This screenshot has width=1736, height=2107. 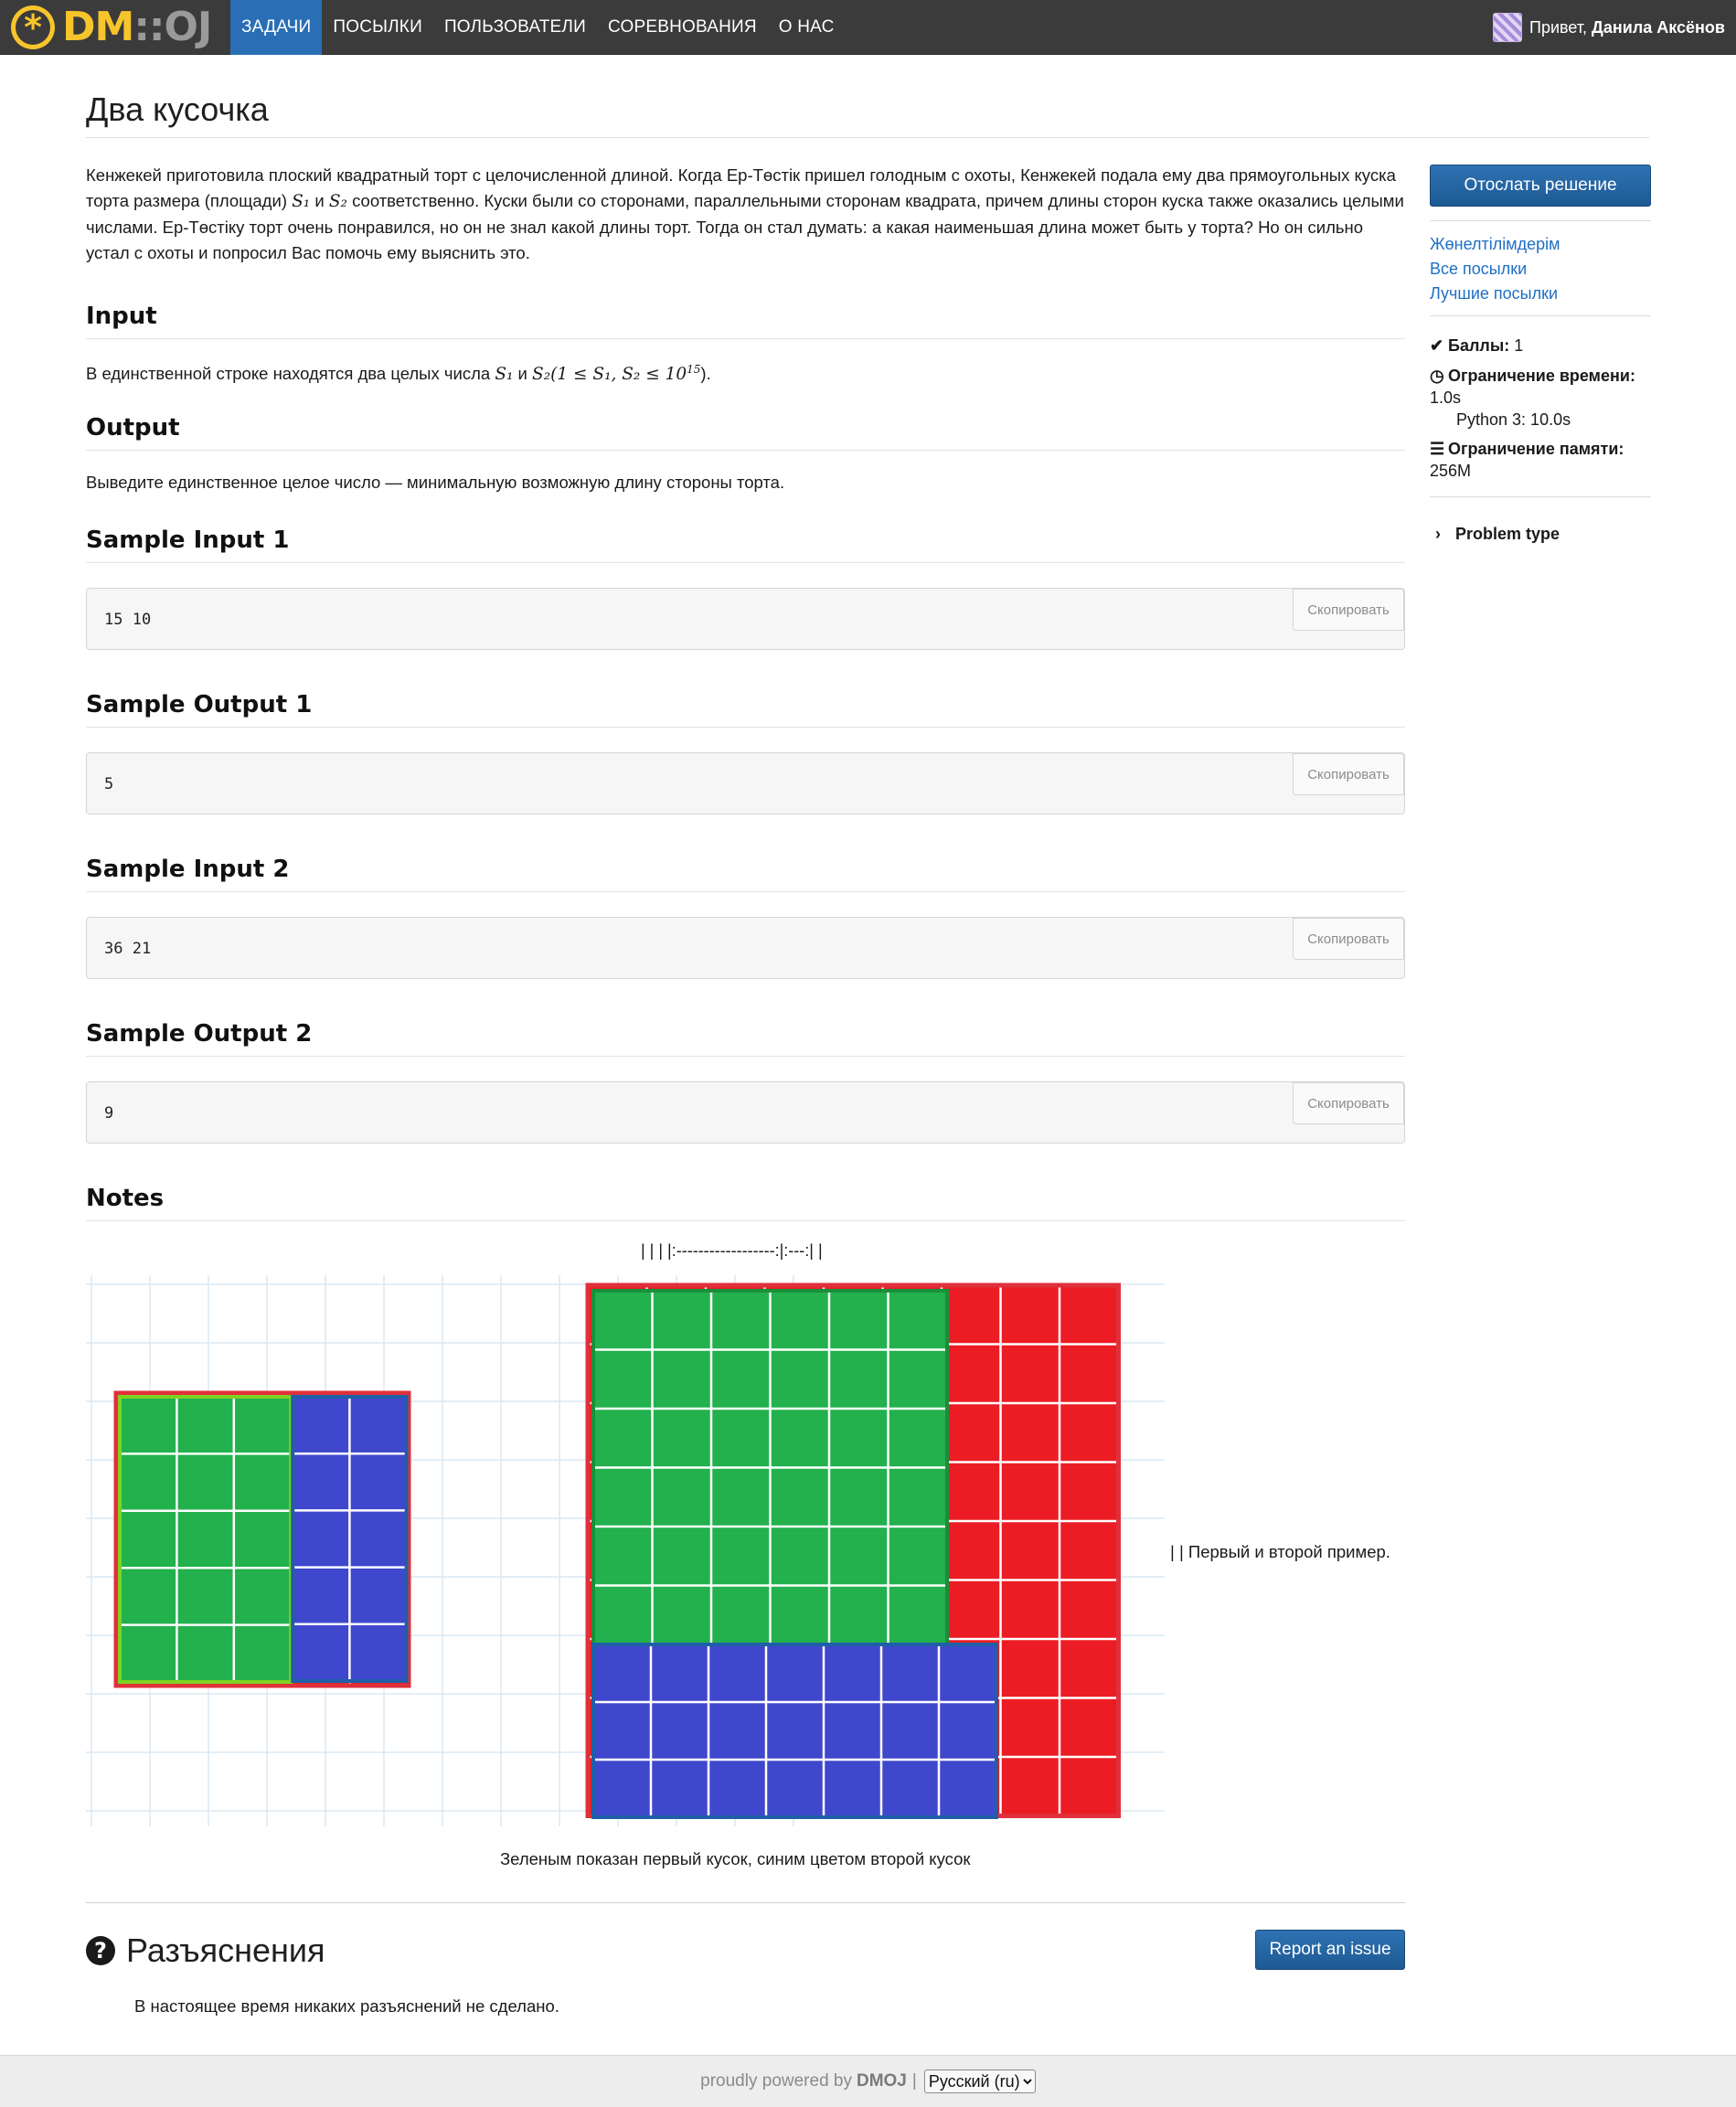 I want to click on nav-item-contests: СОРЕВНОВАНИЯ, so click(x=682, y=27).